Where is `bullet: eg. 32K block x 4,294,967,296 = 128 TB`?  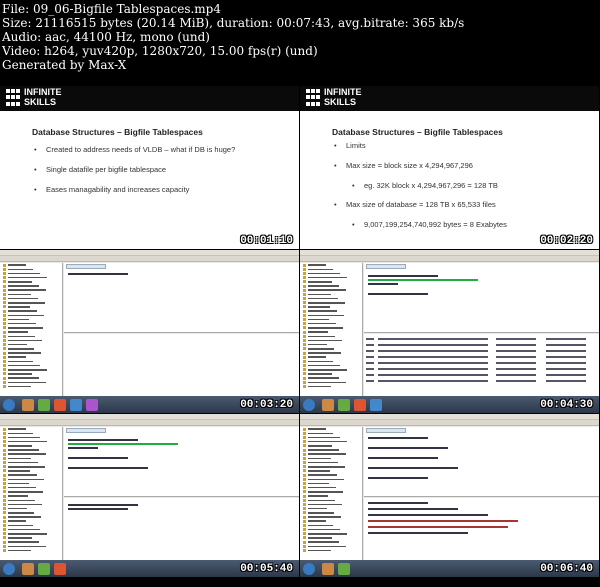 bullet: eg. 32K block x 4,294,967,296 = 128 TB is located at coordinates (428, 185).